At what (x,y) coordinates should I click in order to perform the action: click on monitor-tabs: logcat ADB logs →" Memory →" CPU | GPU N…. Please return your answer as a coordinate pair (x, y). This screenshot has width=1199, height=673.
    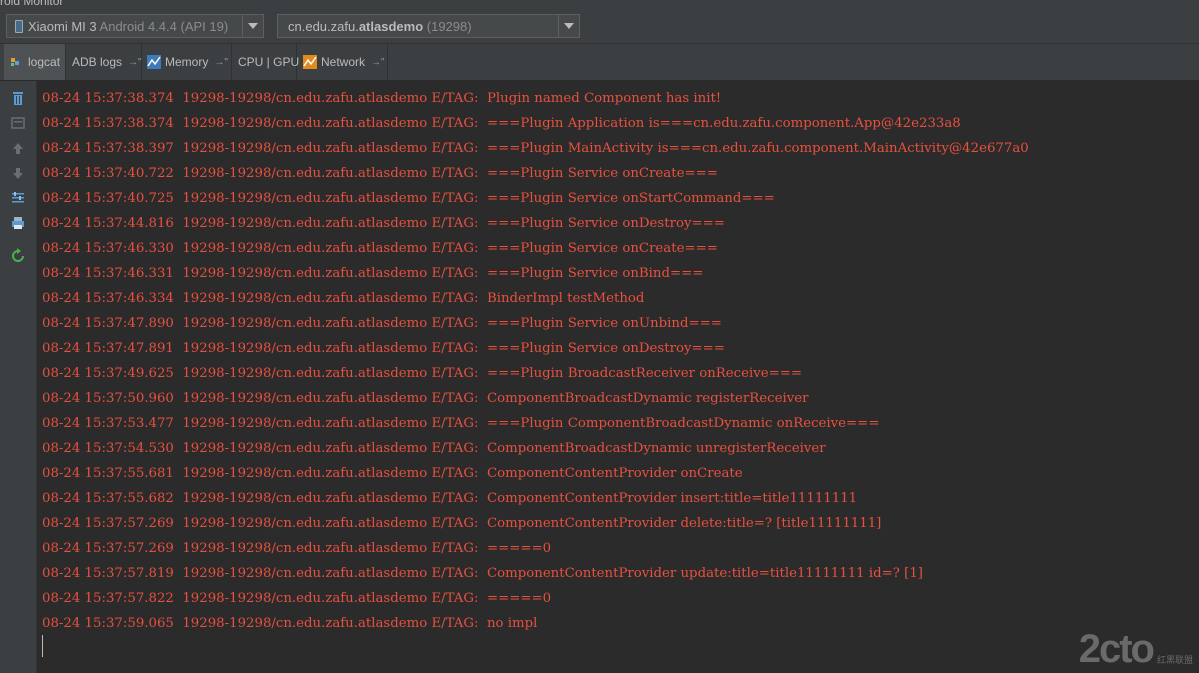
    Looking at the image, I should click on (599, 62).